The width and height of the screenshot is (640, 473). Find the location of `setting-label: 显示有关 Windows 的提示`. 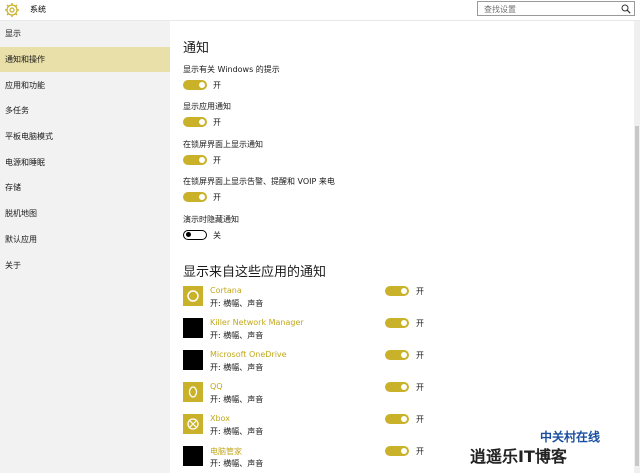

setting-label: 显示有关 Windows 的提示 is located at coordinates (231, 69).